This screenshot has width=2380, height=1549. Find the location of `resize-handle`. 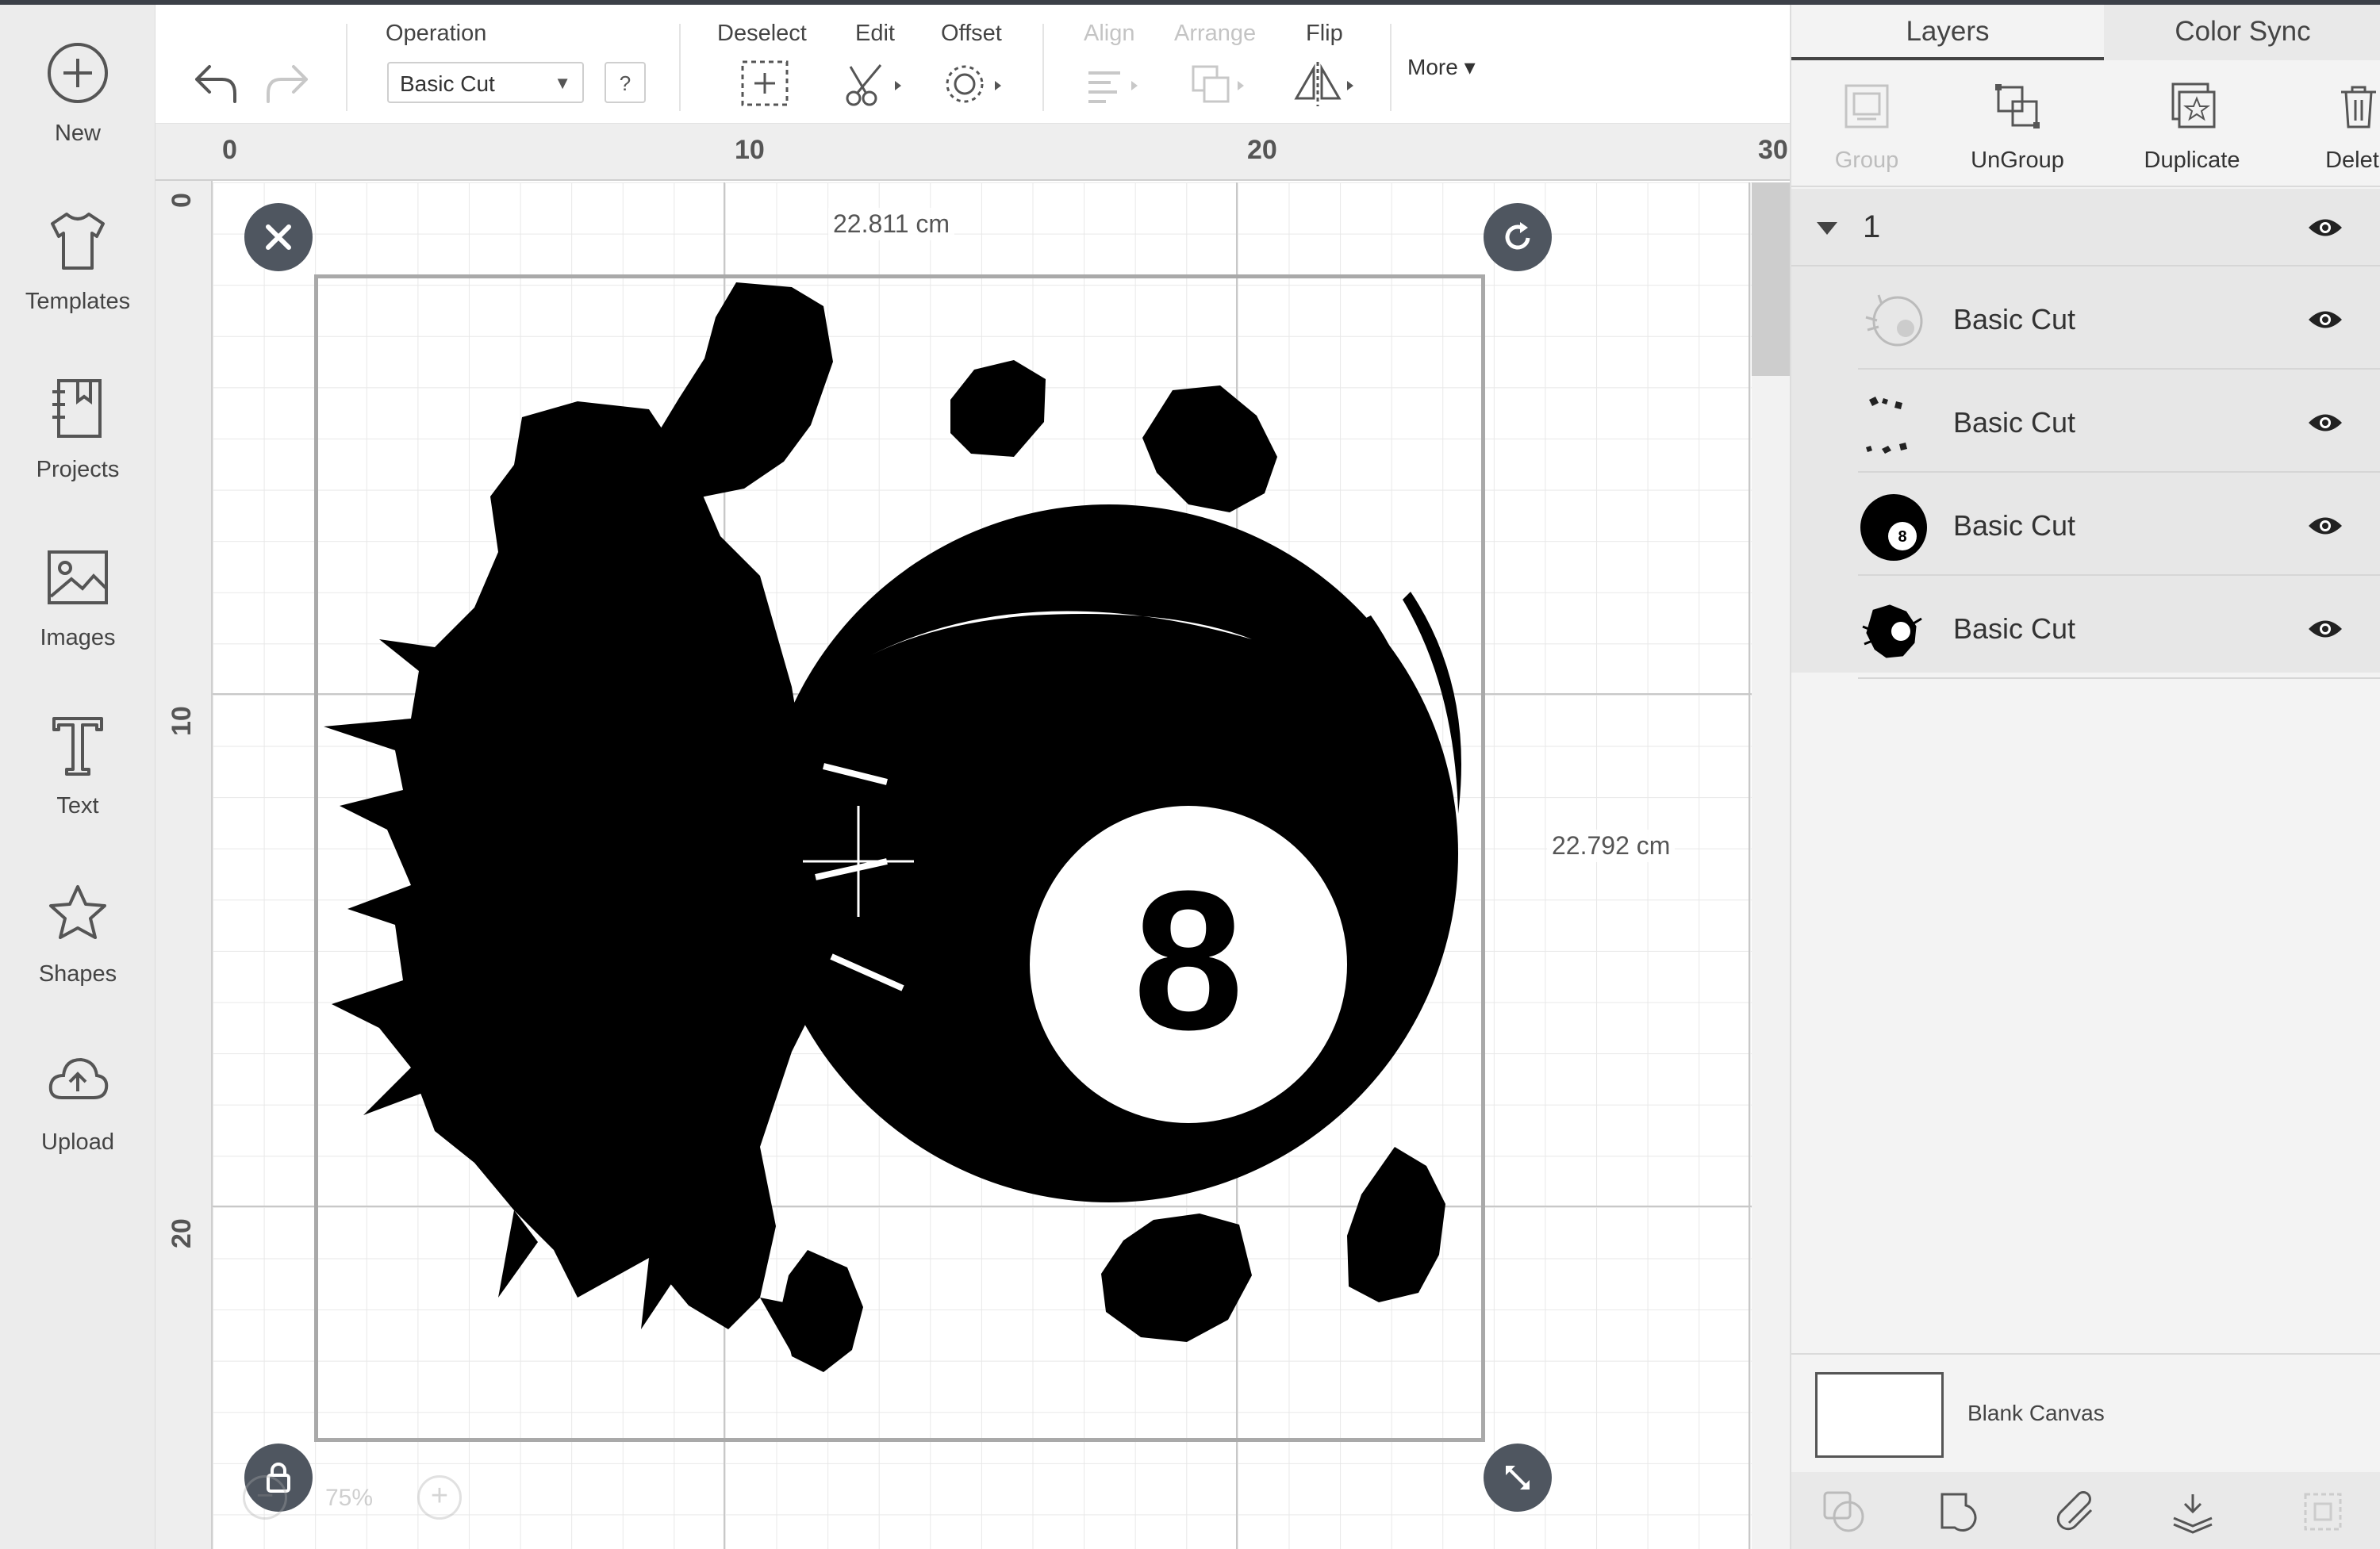

resize-handle is located at coordinates (1518, 1478).